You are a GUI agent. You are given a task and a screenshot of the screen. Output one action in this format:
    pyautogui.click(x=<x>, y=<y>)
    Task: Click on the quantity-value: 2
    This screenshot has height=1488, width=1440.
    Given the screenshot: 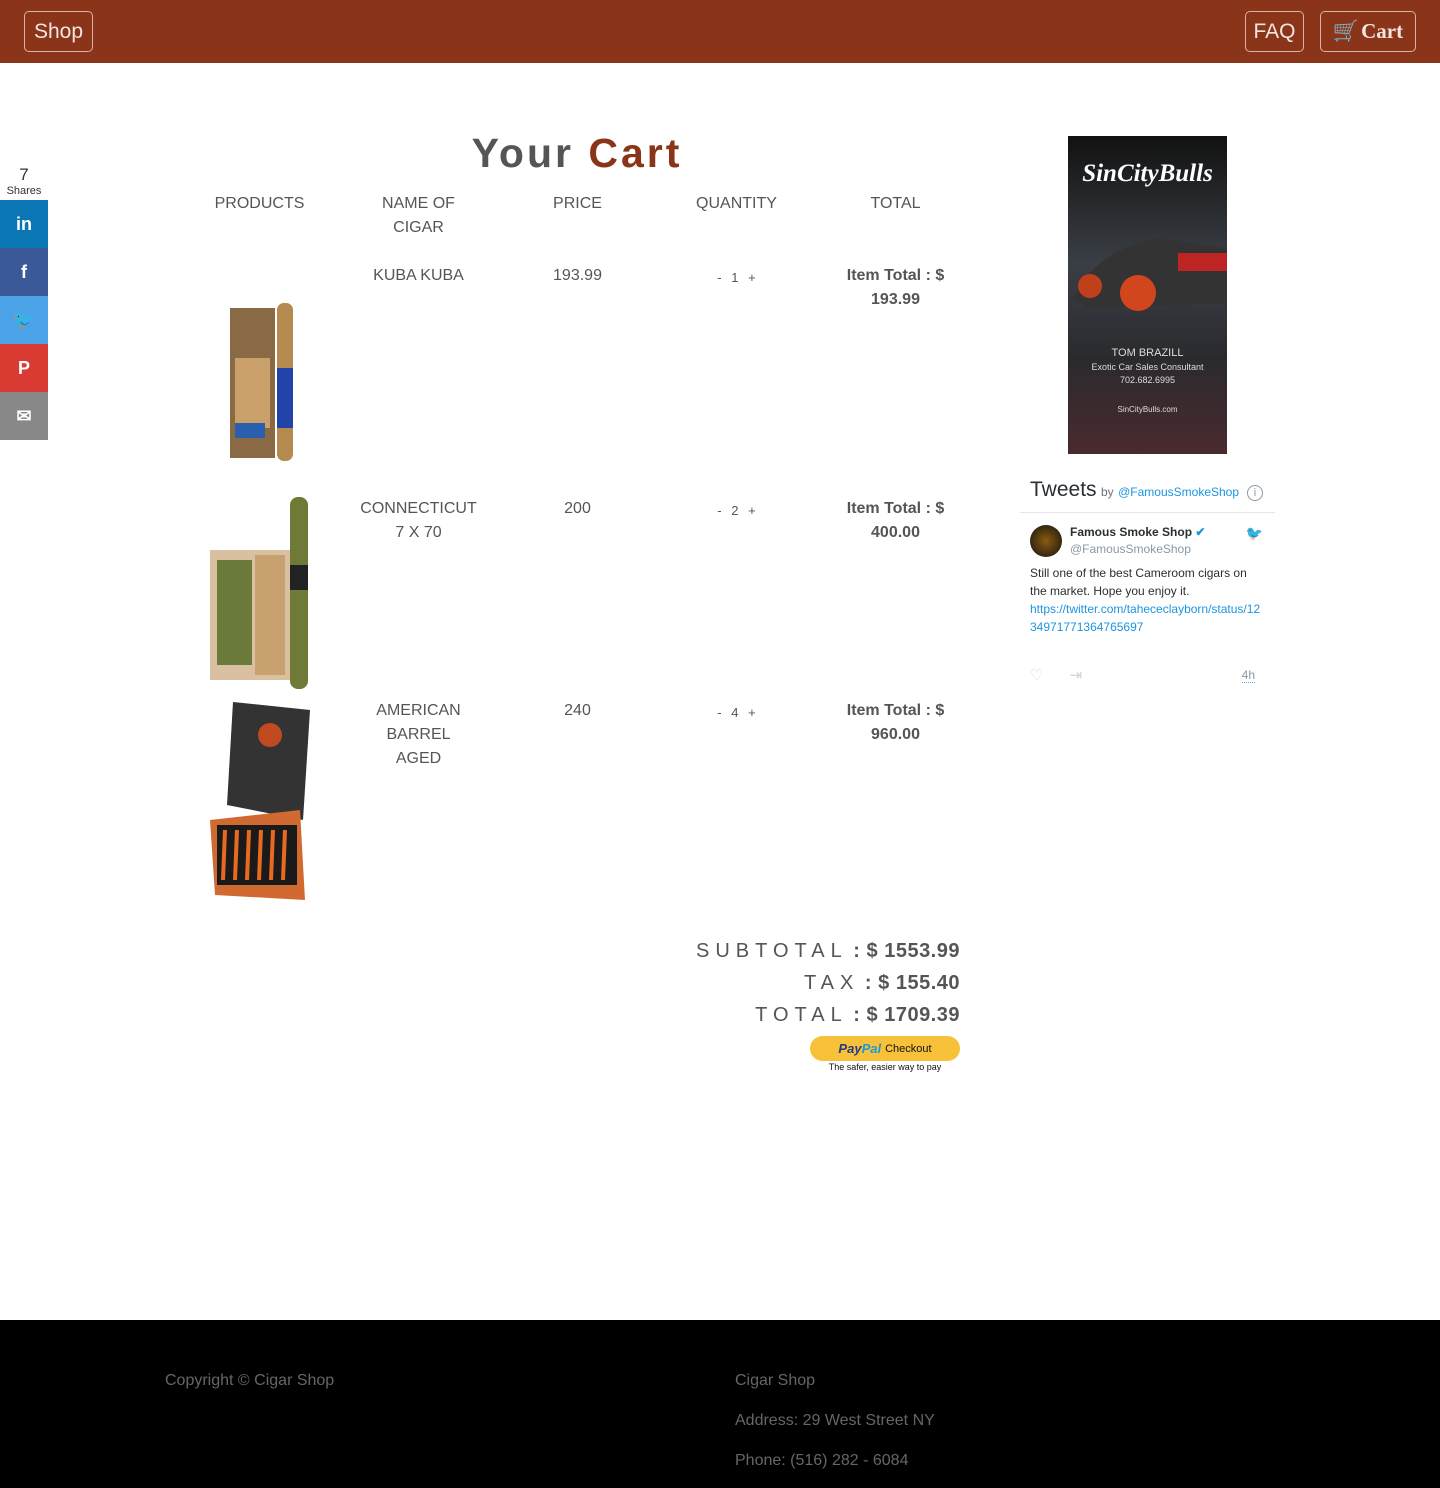 What is the action you would take?
    pyautogui.click(x=735, y=510)
    